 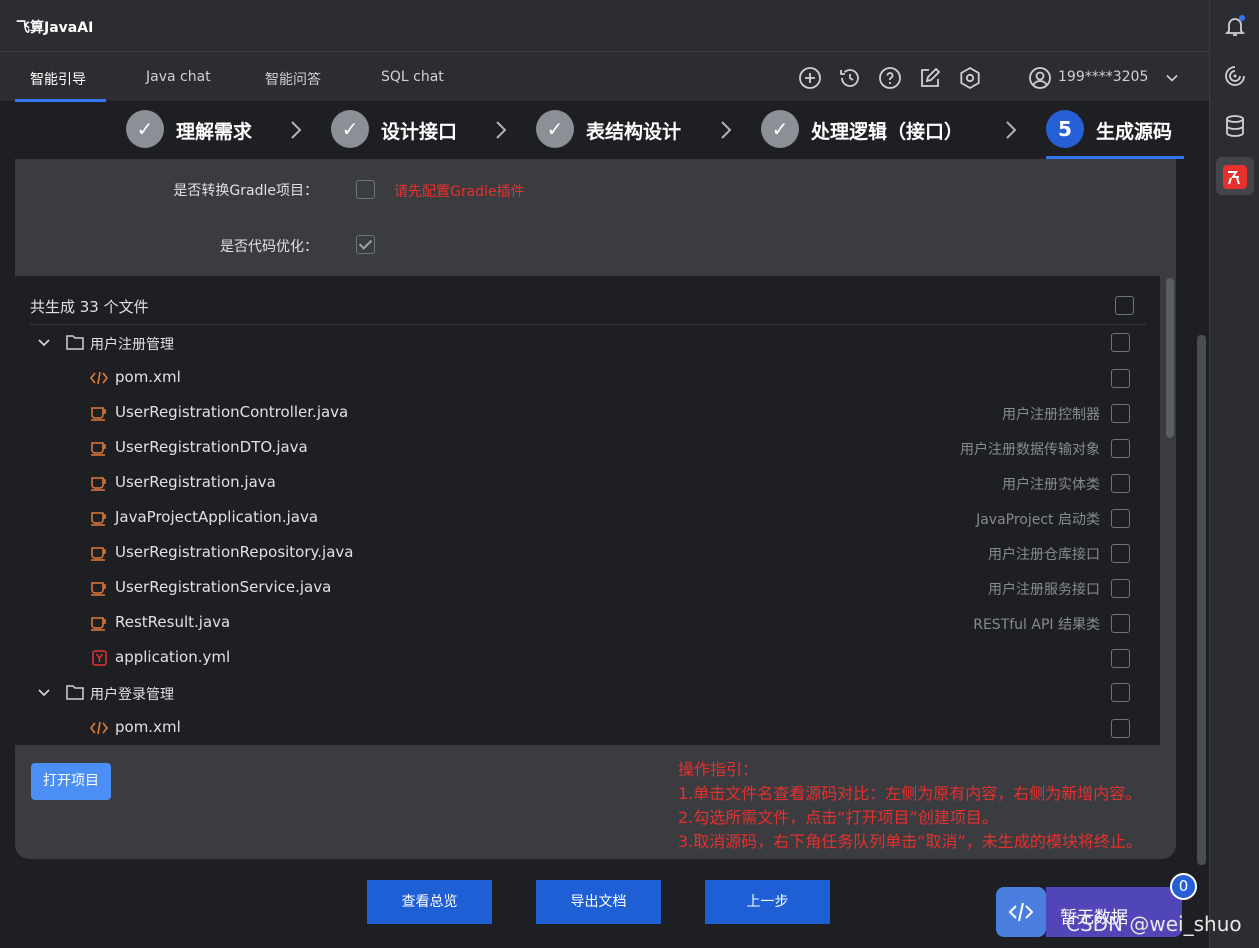 What do you see at coordinates (132, 694) in the screenshot?
I see `folder-name: 用户登录管理` at bounding box center [132, 694].